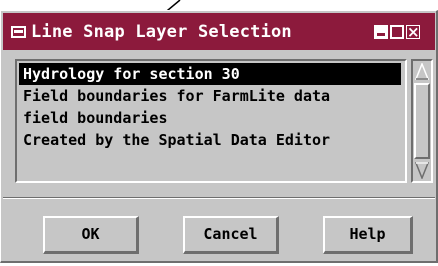 The height and width of the screenshot is (266, 438). Describe the element at coordinates (397, 32) in the screenshot. I see `maximize-icon` at that location.